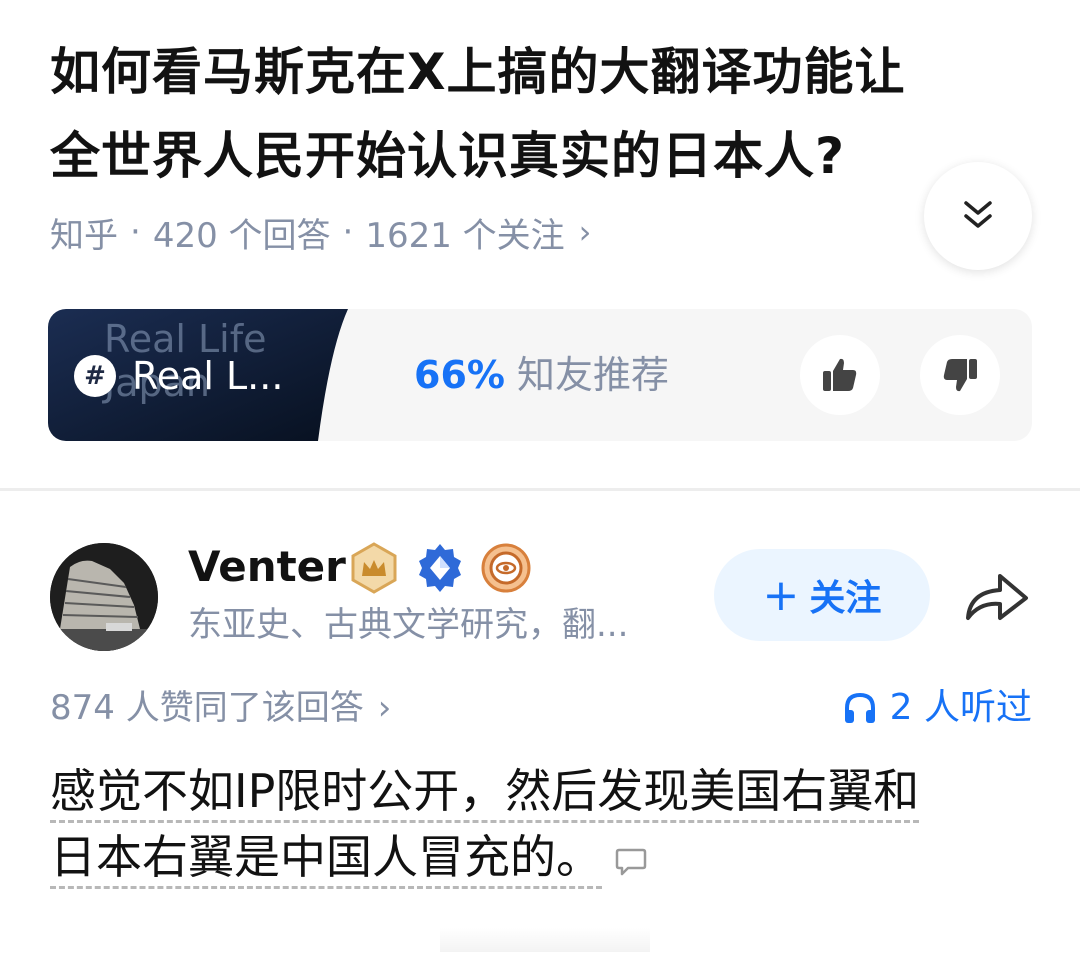 The image size is (1080, 962). Describe the element at coordinates (207, 708) in the screenshot. I see `agree-text: 874 人赞同了该回答` at that location.